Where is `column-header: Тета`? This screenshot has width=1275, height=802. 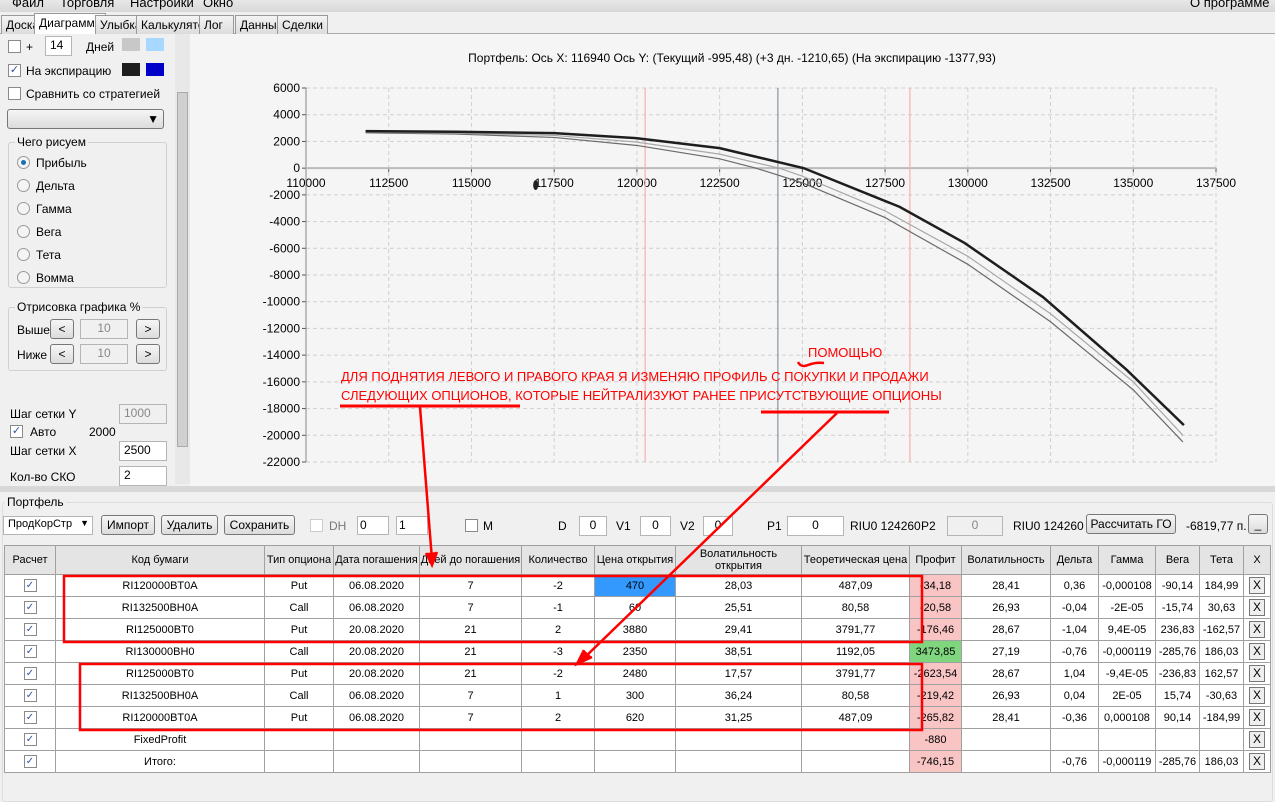 column-header: Тета is located at coordinates (1221, 560).